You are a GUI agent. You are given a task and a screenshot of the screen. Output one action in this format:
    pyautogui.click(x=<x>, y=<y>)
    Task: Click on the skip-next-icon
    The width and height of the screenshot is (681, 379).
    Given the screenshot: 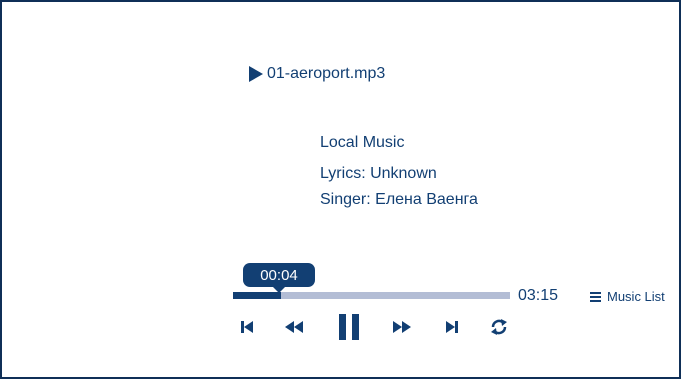 What is the action you would take?
    pyautogui.click(x=452, y=327)
    